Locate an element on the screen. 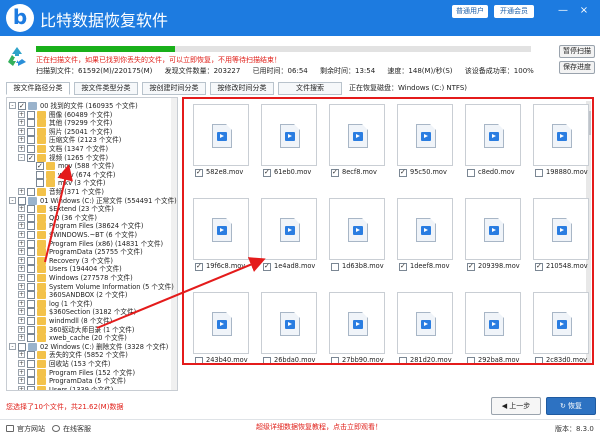 The height and width of the screenshot is (435, 600). tree-item: + Users (1339 个文件) is located at coordinates (89, 387).